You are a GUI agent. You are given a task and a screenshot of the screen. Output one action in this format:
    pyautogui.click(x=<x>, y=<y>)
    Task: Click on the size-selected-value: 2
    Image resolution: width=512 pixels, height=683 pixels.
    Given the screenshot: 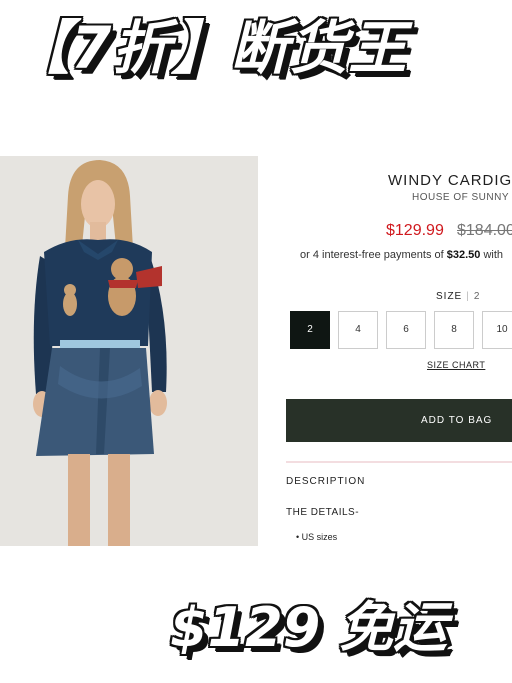 What is the action you would take?
    pyautogui.click(x=477, y=296)
    